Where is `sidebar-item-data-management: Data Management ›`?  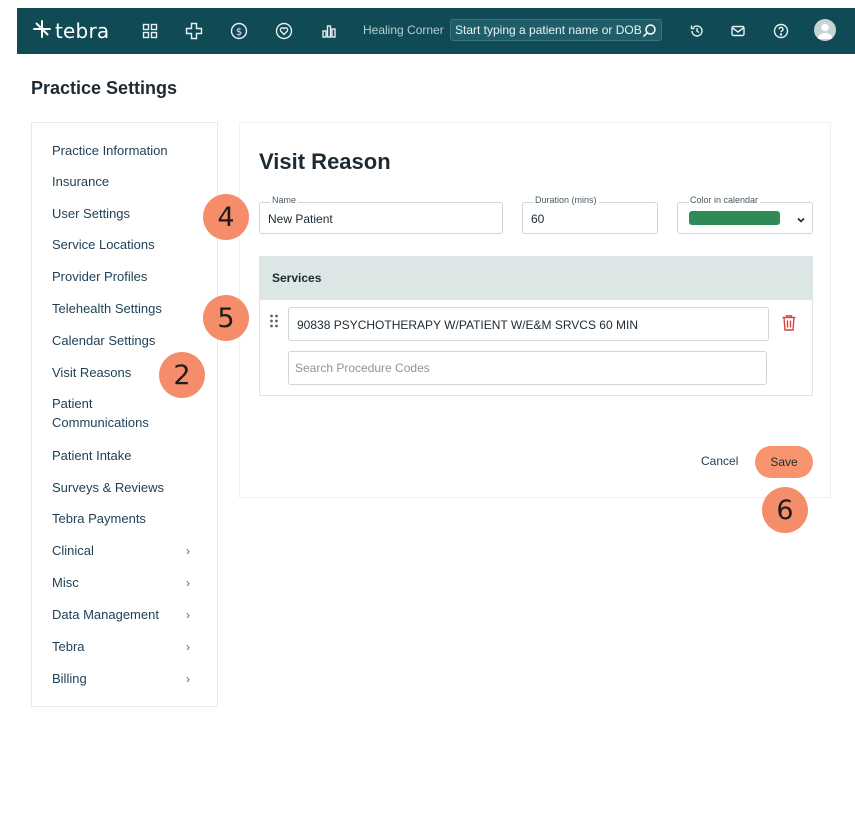 sidebar-item-data-management: Data Management › is located at coordinates (127, 615).